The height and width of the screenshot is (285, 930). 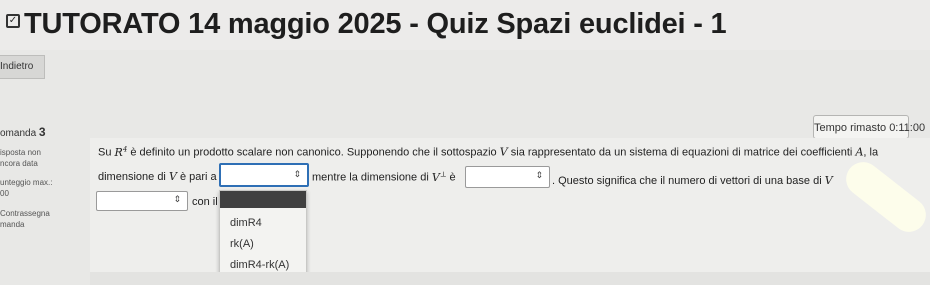 I want to click on dropdown-option: rk(A), so click(x=242, y=244).